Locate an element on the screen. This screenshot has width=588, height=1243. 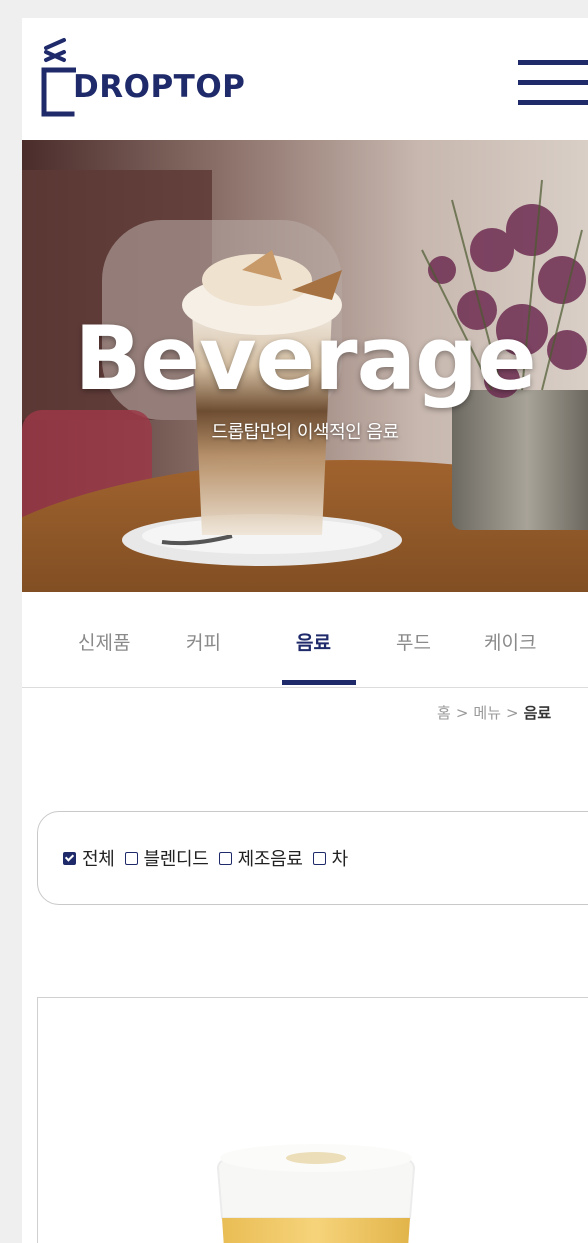
hero-subtitle: 드롭탑만의 이색적인 음료 is located at coordinates (305, 432).